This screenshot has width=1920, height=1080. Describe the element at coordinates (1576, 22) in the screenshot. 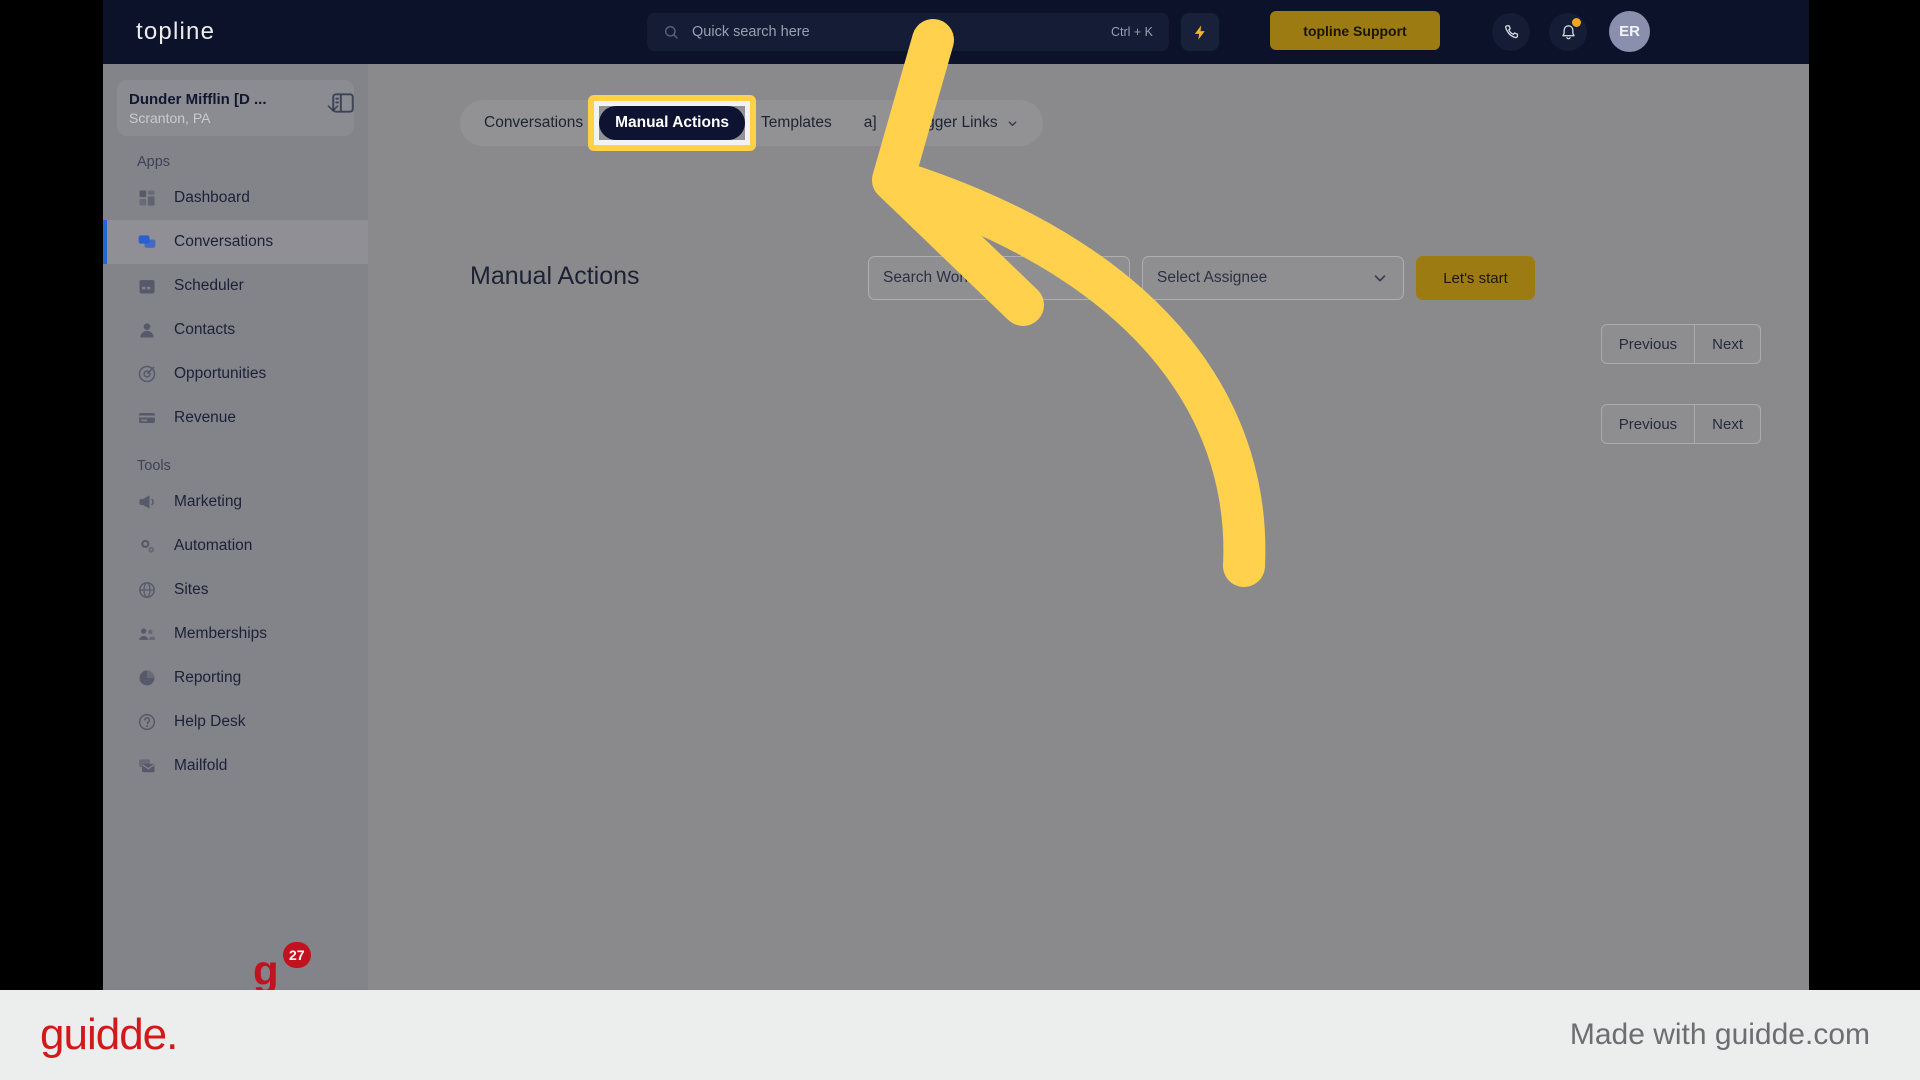

I see `notification-dot` at that location.